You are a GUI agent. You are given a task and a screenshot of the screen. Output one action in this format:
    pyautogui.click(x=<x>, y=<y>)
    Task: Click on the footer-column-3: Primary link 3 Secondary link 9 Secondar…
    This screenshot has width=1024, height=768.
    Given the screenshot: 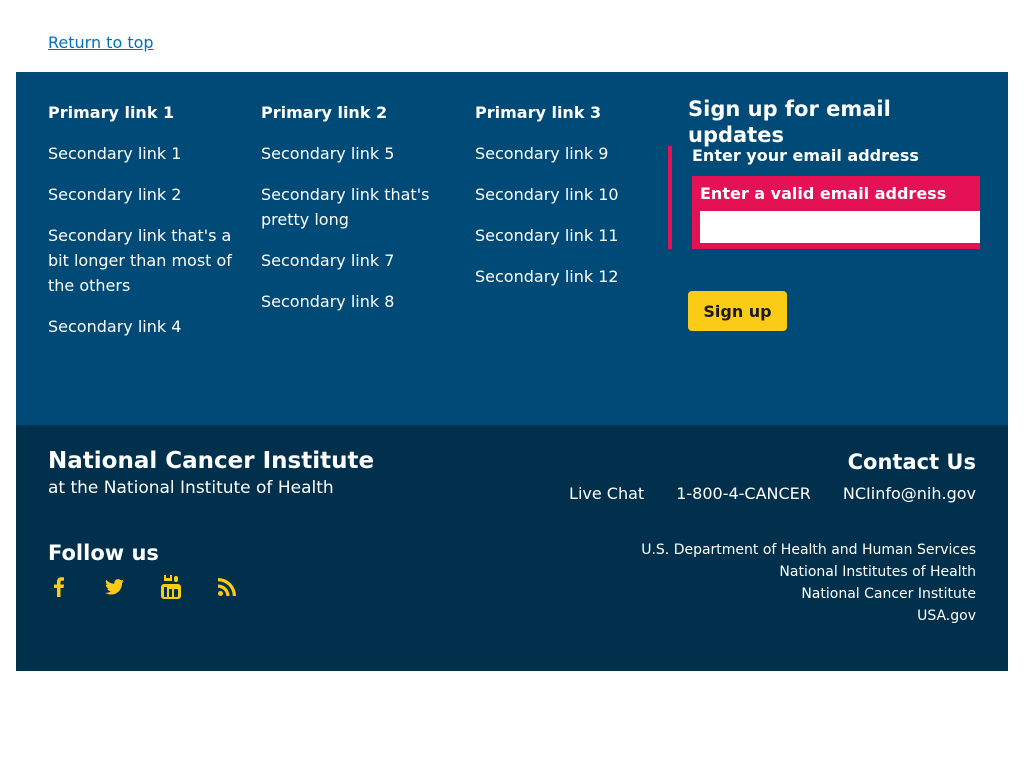 What is the action you would take?
    pyautogui.click(x=570, y=204)
    